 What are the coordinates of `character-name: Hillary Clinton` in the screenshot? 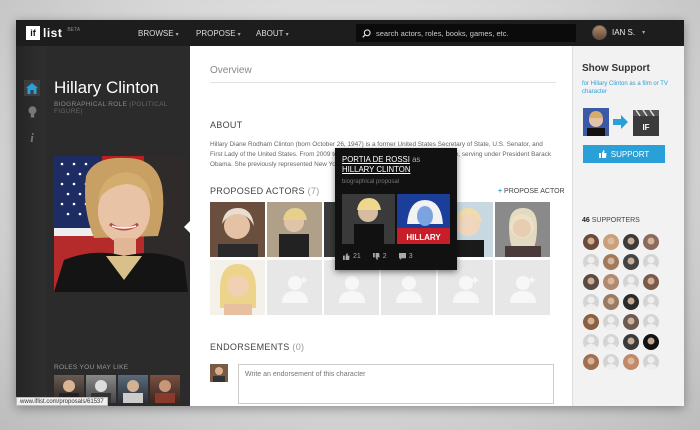 It's located at (106, 87).